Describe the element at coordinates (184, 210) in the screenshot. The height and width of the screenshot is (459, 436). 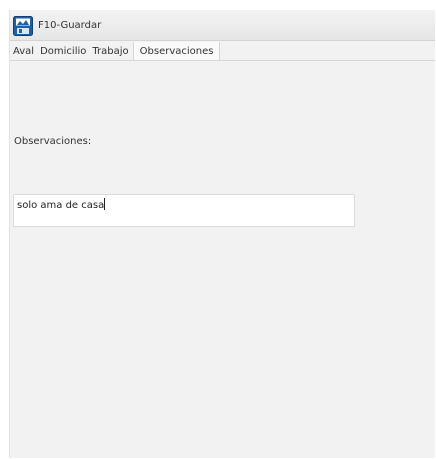
I see `observaciones-field: solo ama de casa` at that location.